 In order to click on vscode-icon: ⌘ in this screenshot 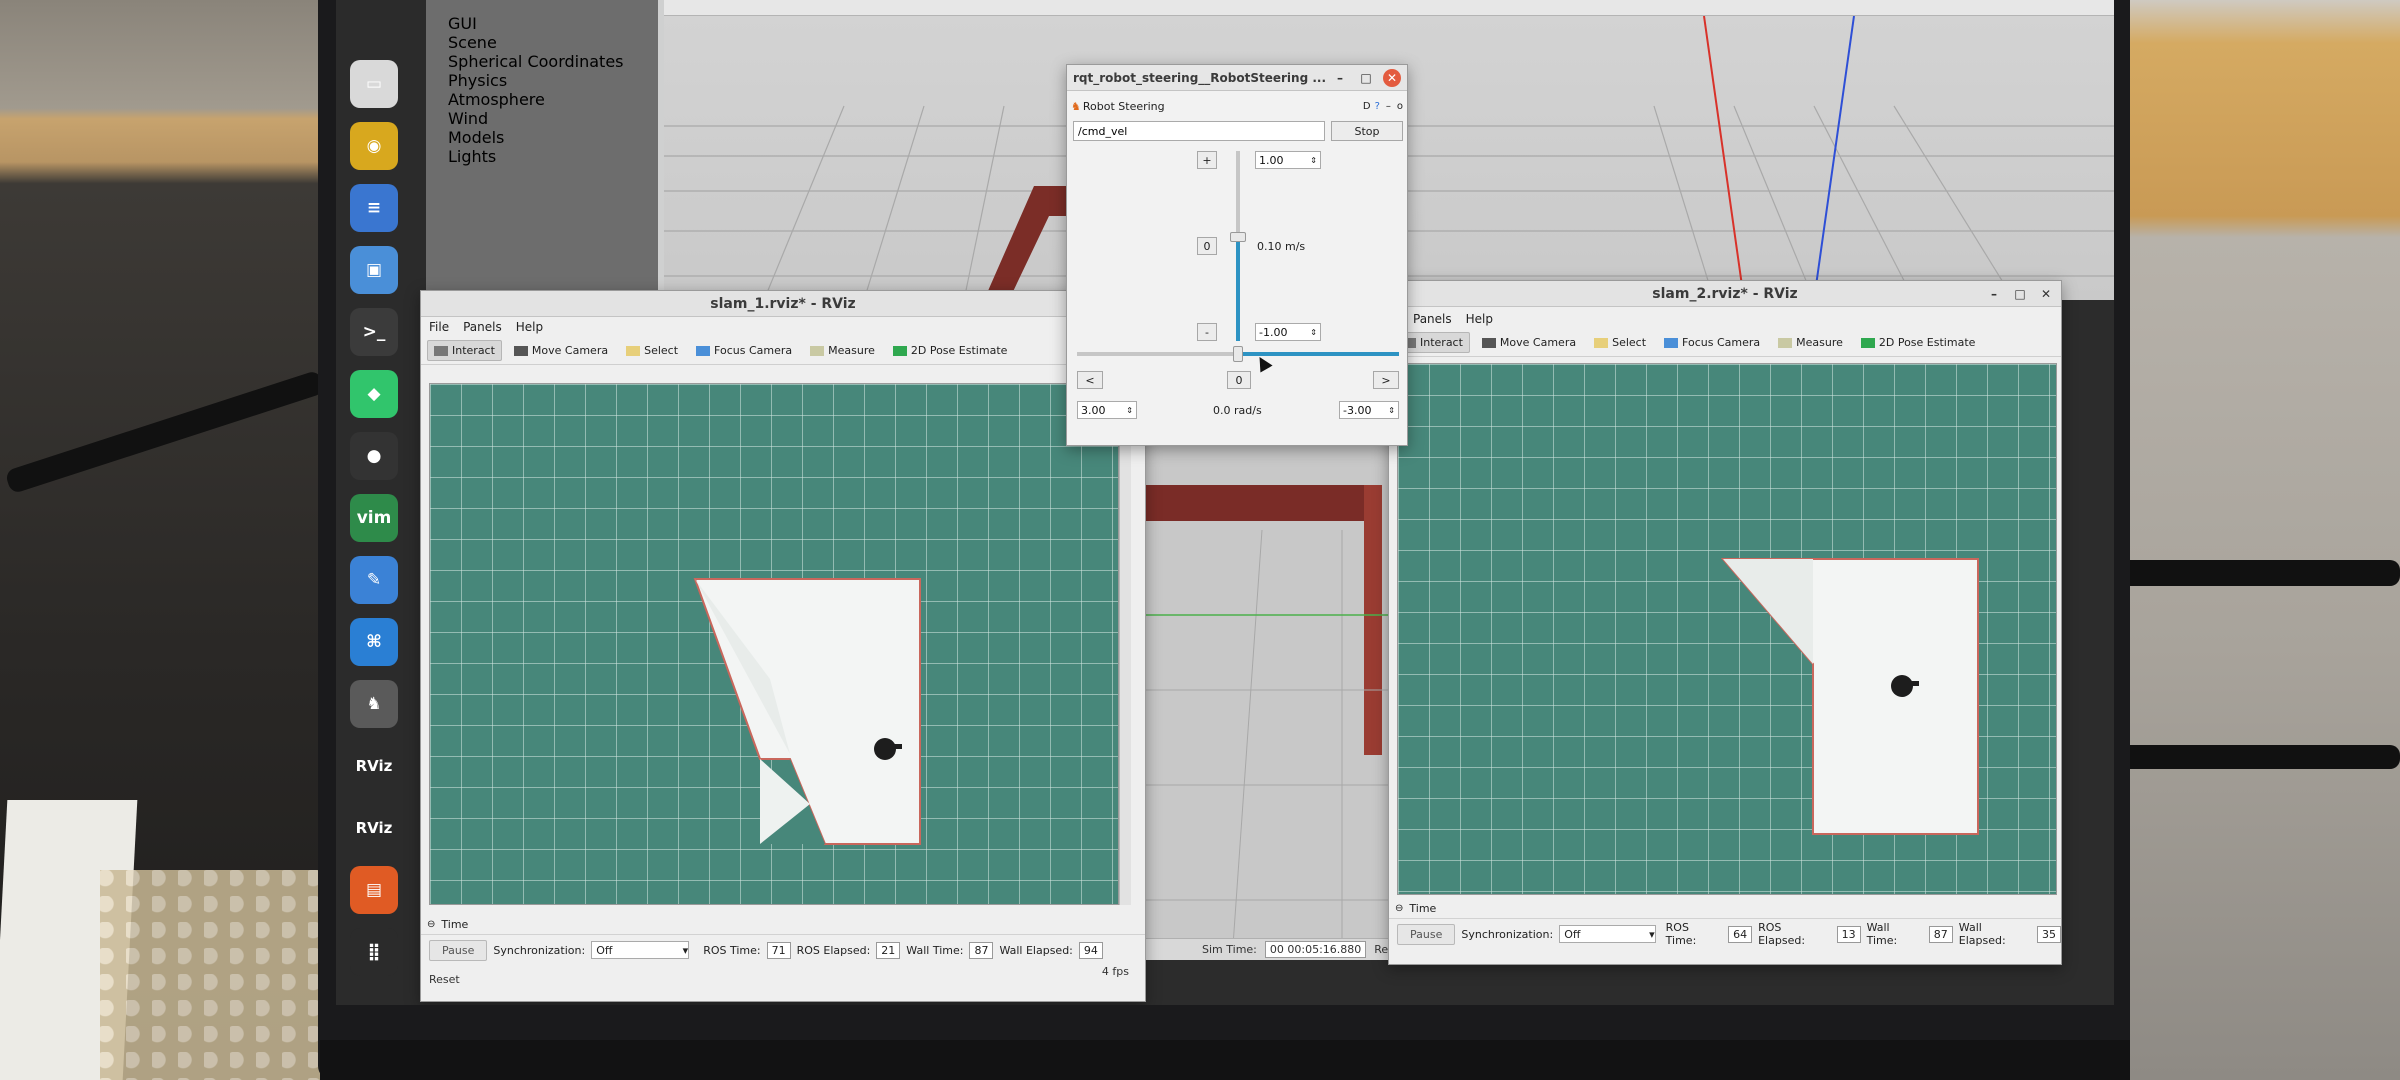, I will do `click(374, 642)`.